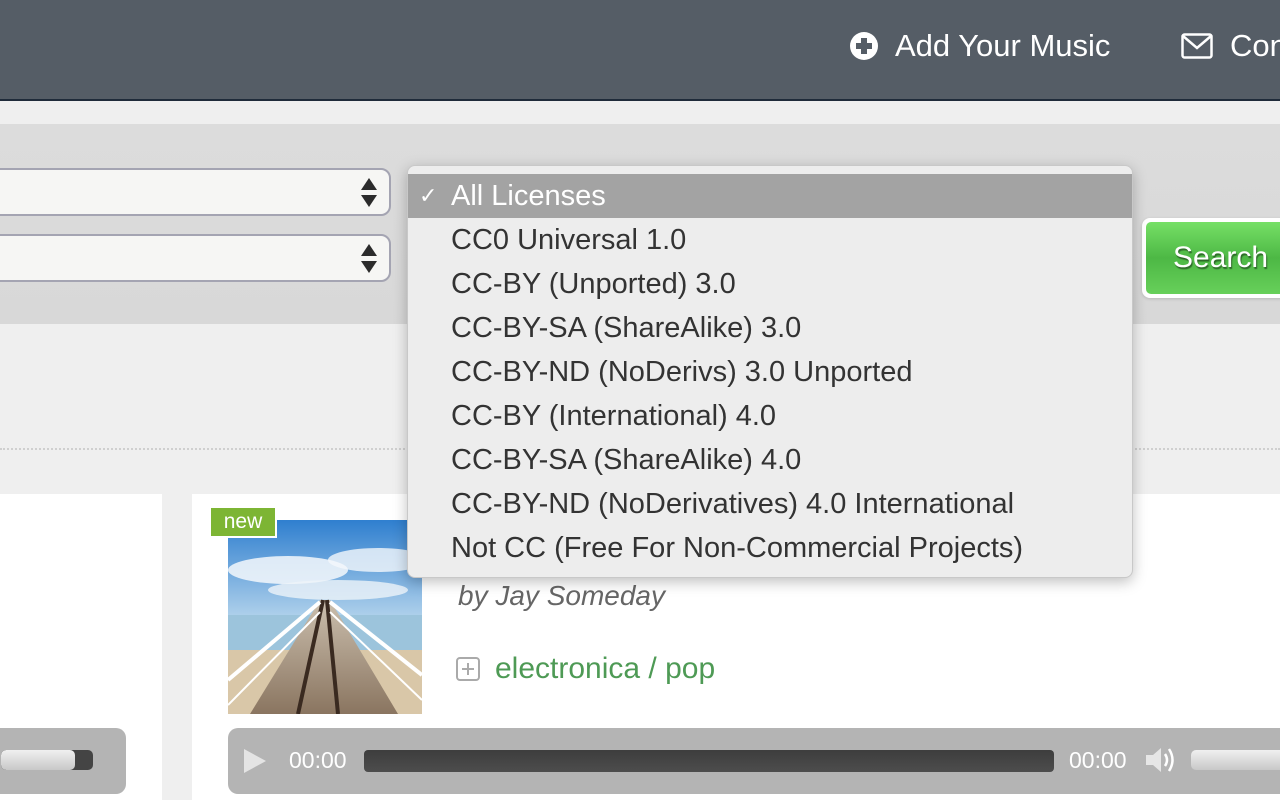 The image size is (1280, 800). Describe the element at coordinates (1098, 760) in the screenshot. I see `duration-time: 00:00` at that location.